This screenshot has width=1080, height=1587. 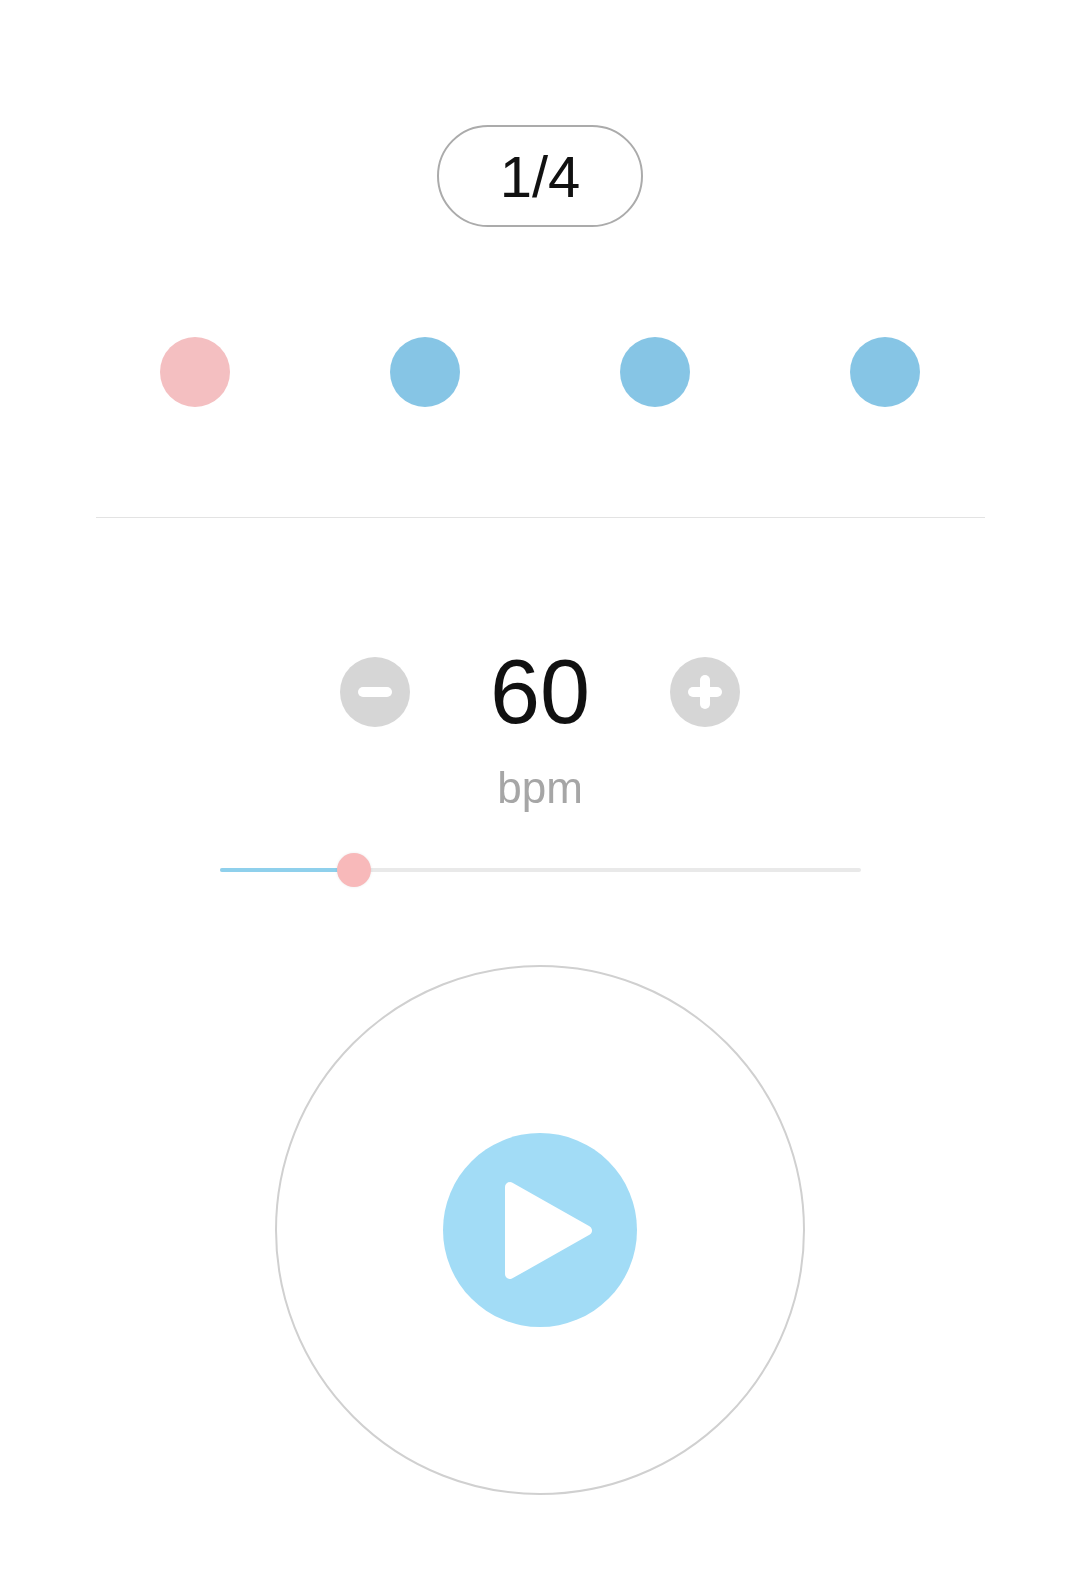 I want to click on tempo-unit: bpm, so click(x=540, y=788).